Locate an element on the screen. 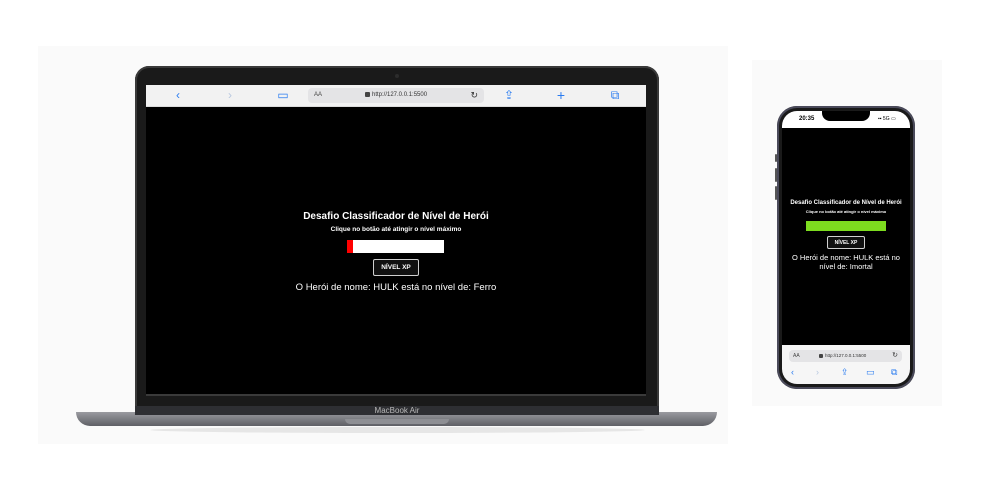  laptop-notch is located at coordinates (397, 421).